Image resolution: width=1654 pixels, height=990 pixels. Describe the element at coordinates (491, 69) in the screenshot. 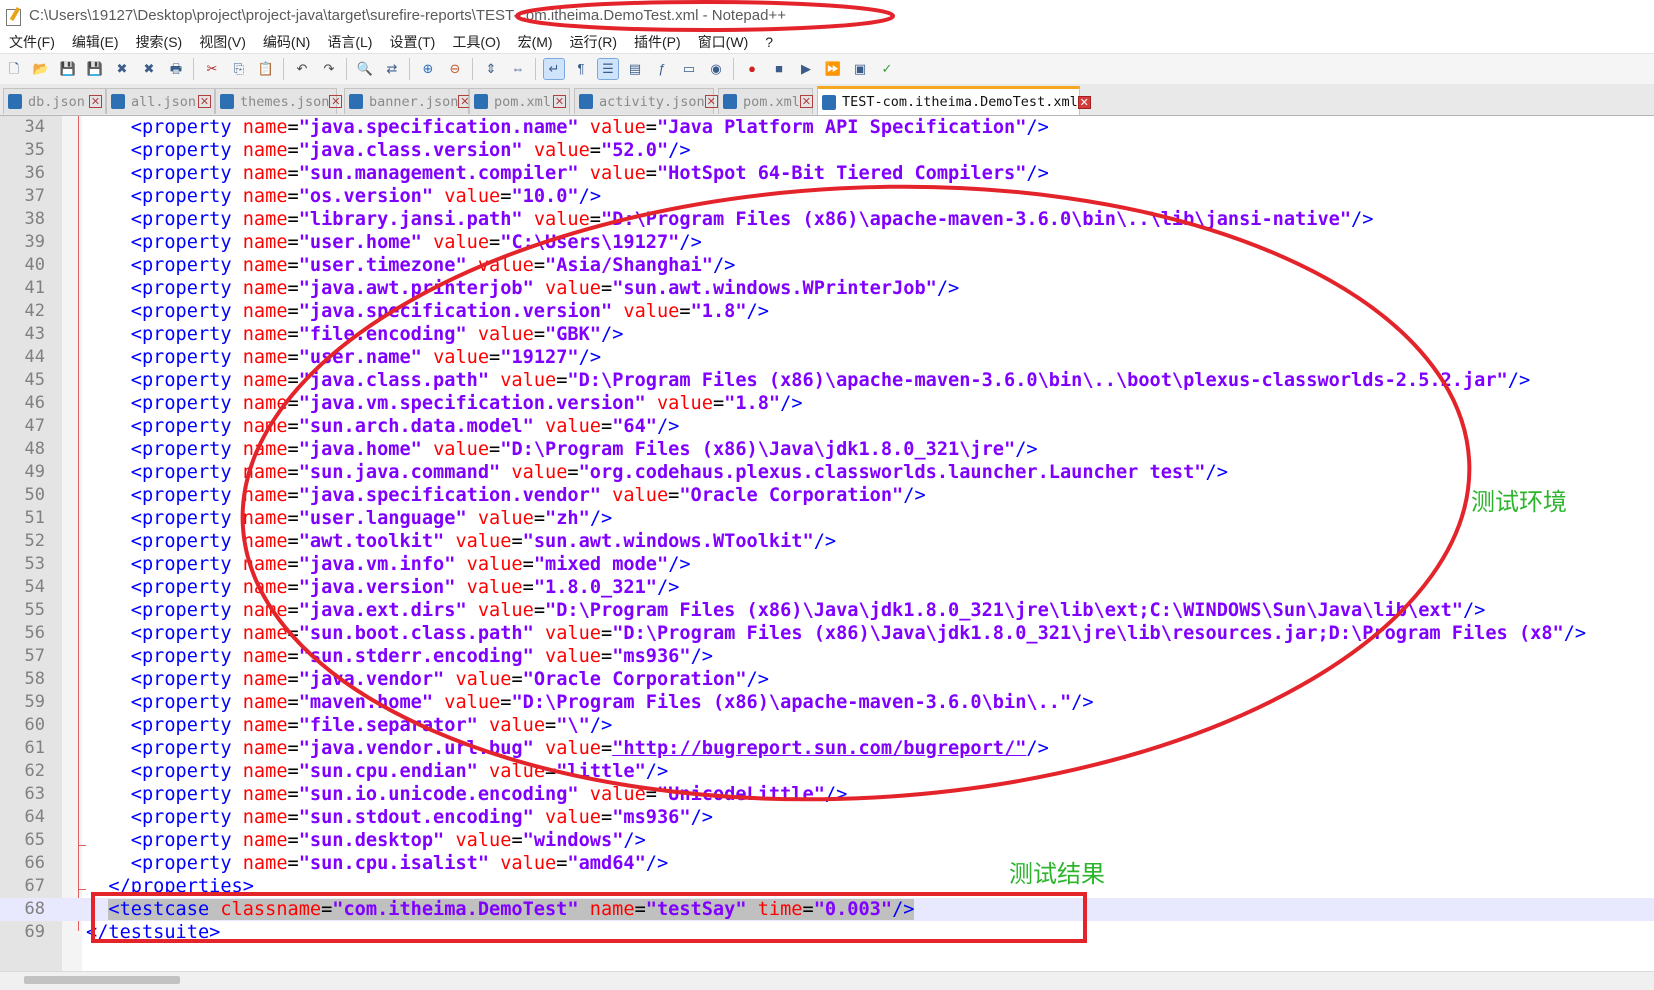

I see `sync-vertical-icon: ⇕` at that location.